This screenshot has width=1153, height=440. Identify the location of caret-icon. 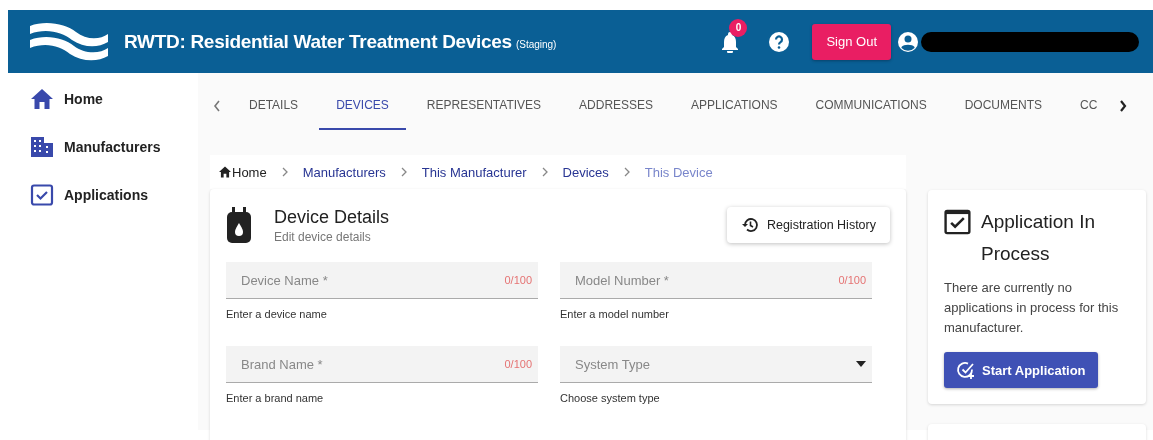
(861, 364).